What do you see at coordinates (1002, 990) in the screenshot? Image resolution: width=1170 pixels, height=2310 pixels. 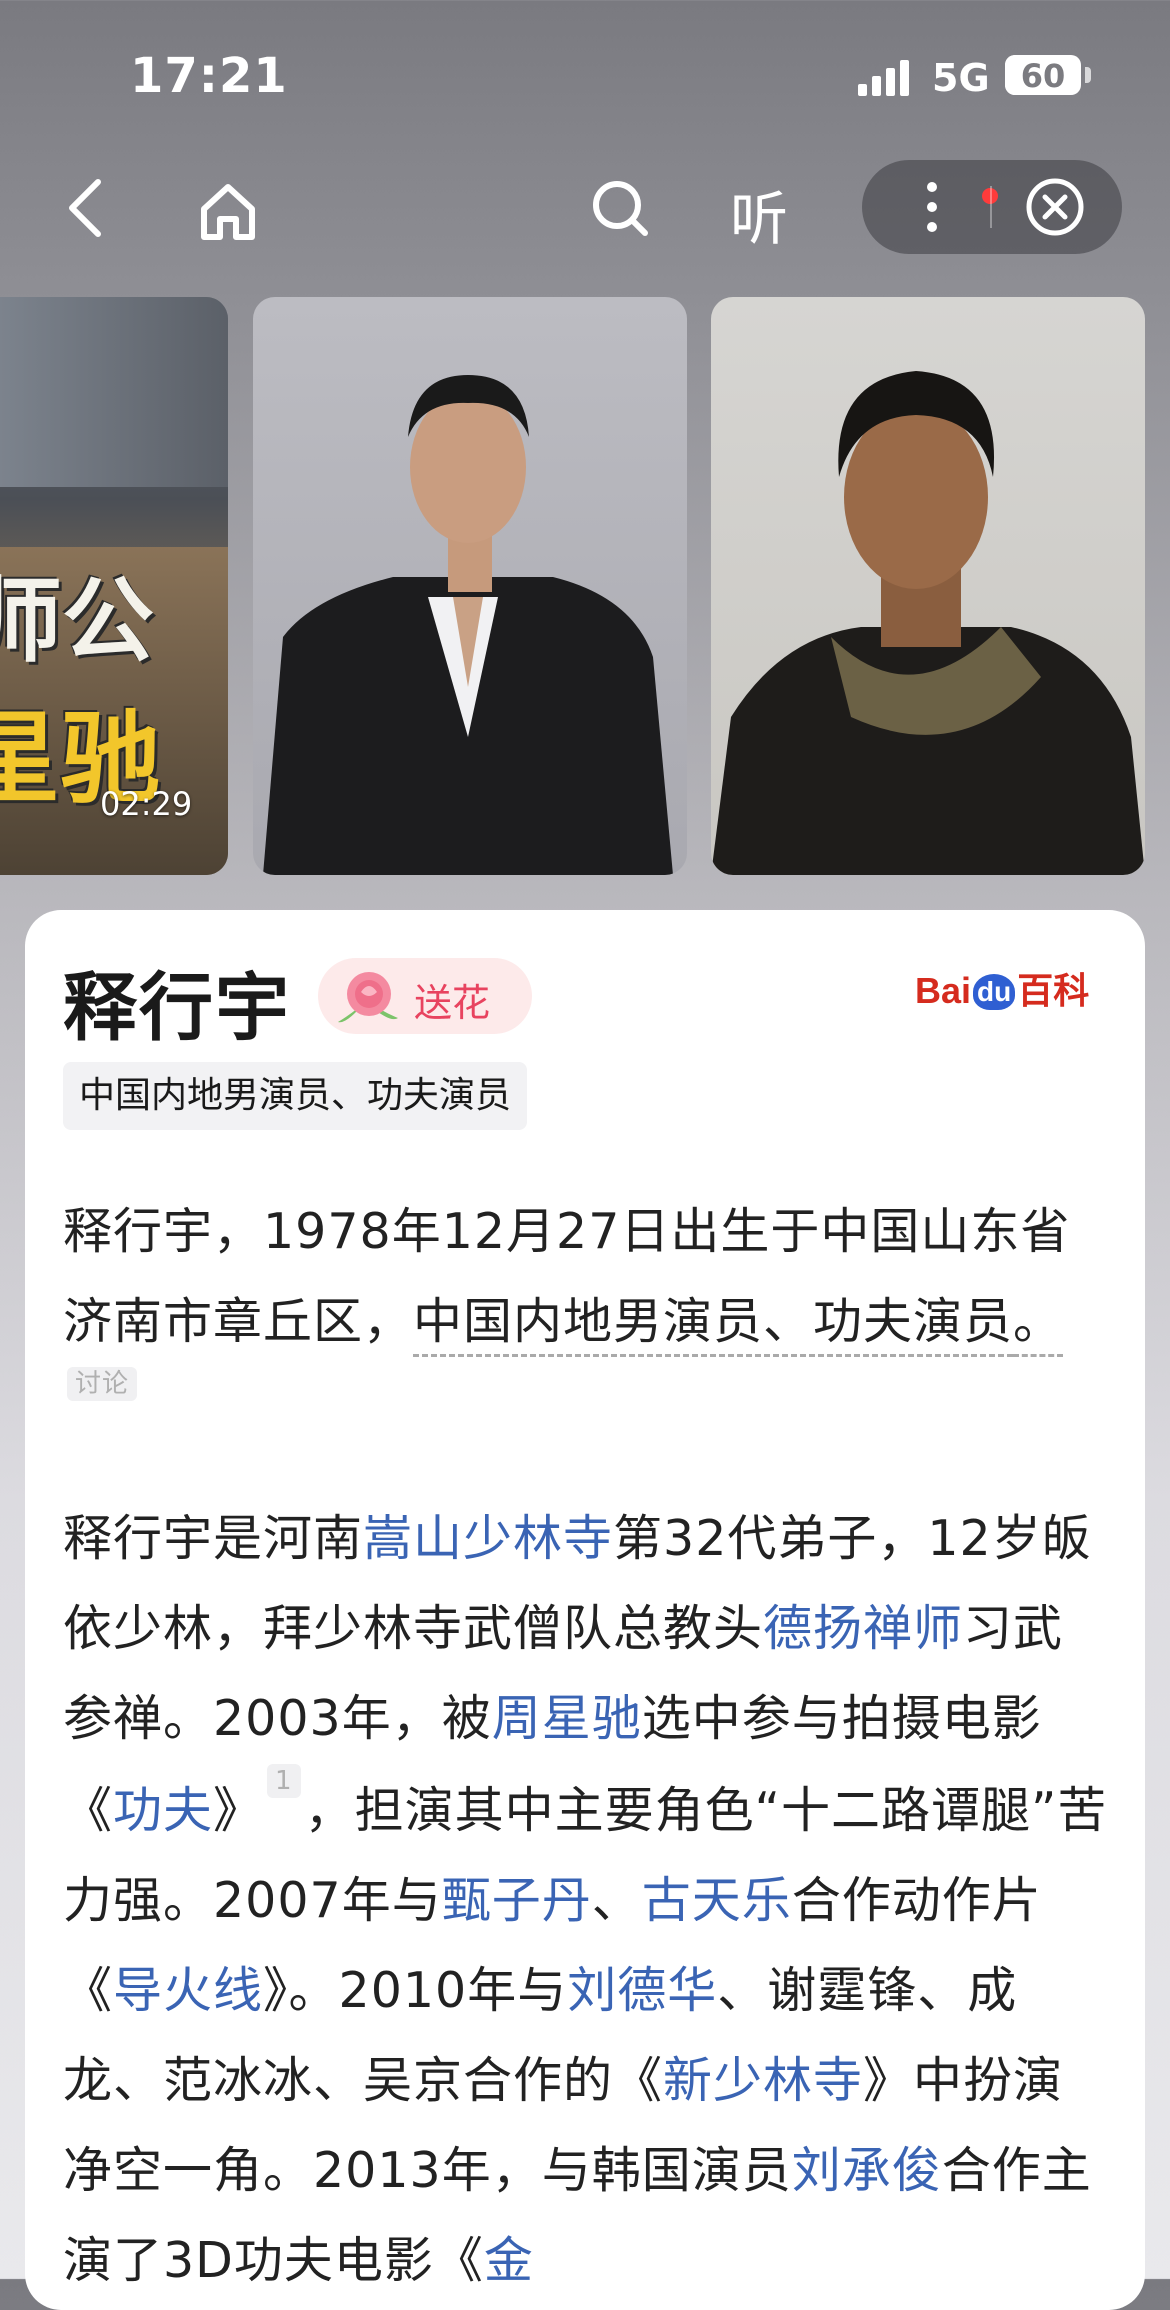 I see `baidu-baike-logo: Bai du 百科` at bounding box center [1002, 990].